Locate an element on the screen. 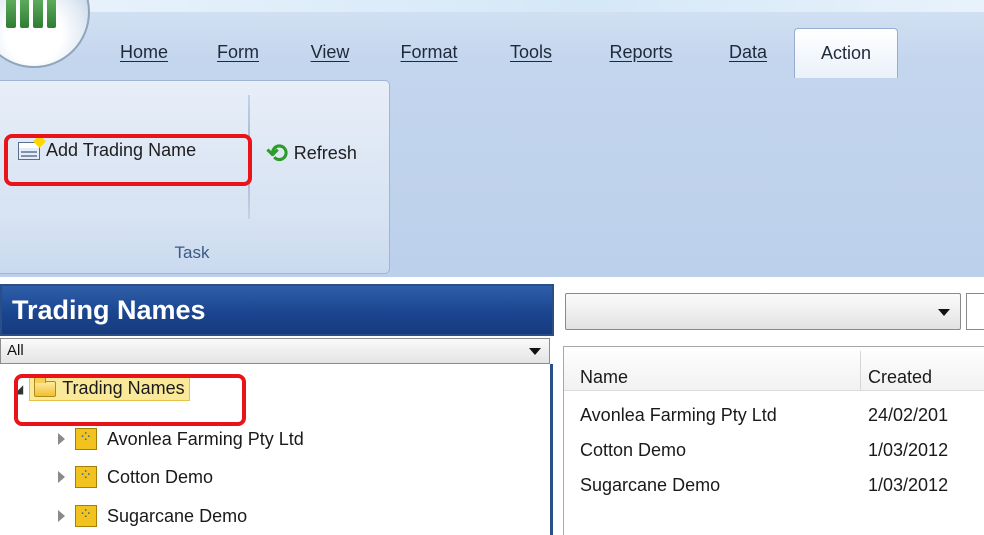 The width and height of the screenshot is (984, 535). tab-reports: Reports is located at coordinates (641, 52).